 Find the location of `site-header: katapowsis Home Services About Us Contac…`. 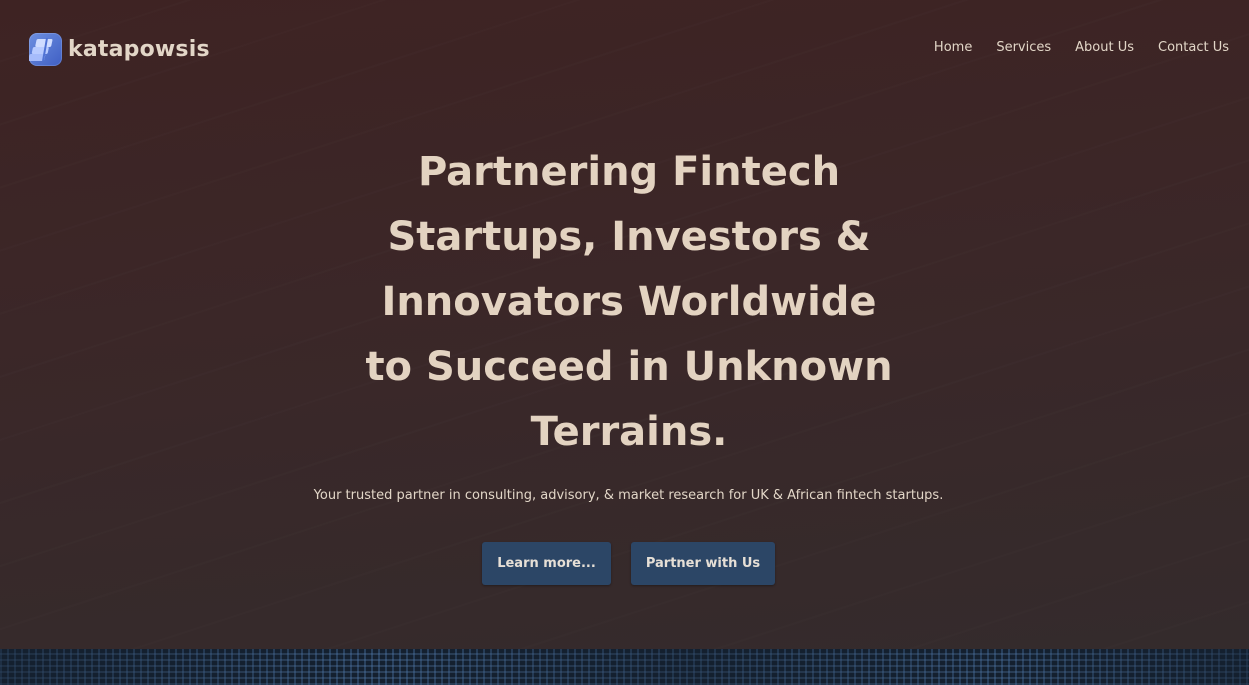

site-header: katapowsis Home Services About Us Contac… is located at coordinates (624, 48).